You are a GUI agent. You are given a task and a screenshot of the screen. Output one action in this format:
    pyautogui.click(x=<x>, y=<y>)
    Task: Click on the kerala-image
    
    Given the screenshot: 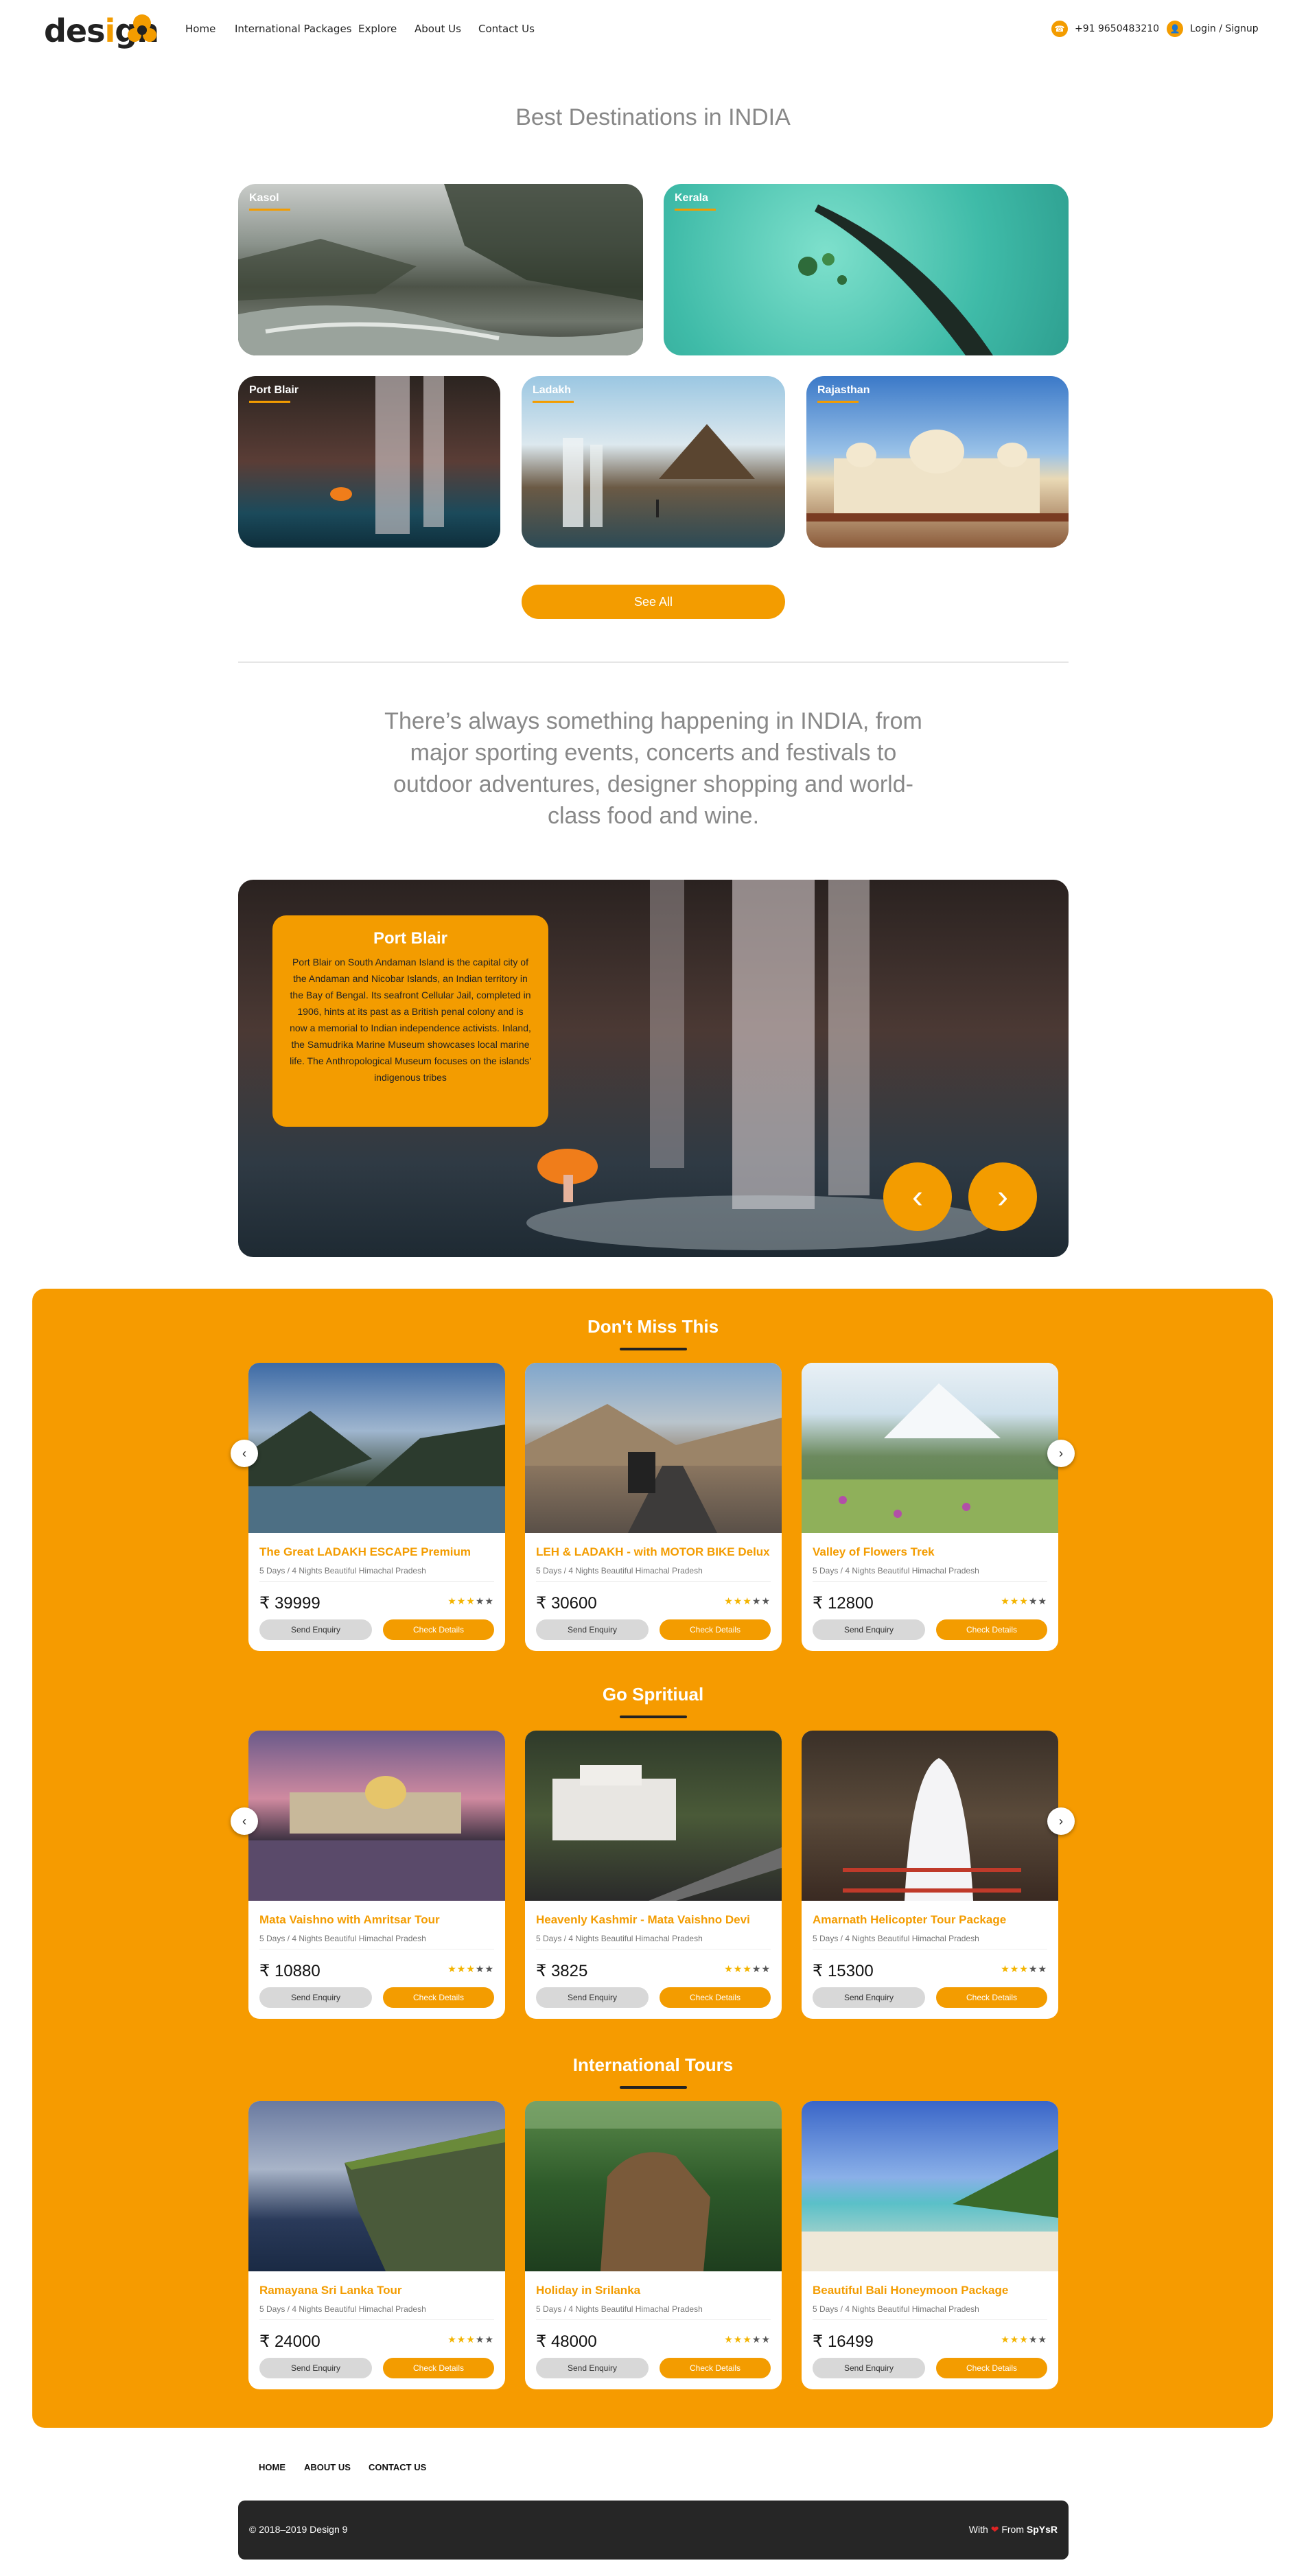 What is the action you would take?
    pyautogui.click(x=895, y=279)
    